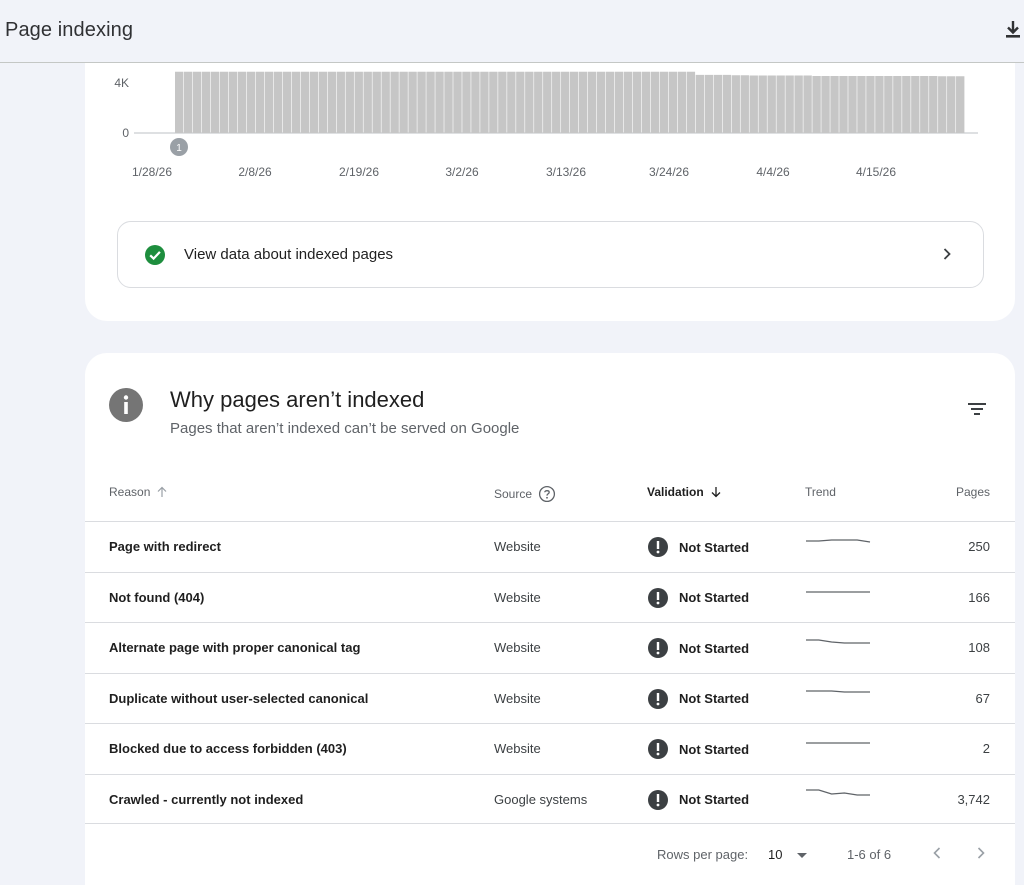 Image resolution: width=1024 pixels, height=885 pixels. I want to click on previous-page-button, so click(937, 853).